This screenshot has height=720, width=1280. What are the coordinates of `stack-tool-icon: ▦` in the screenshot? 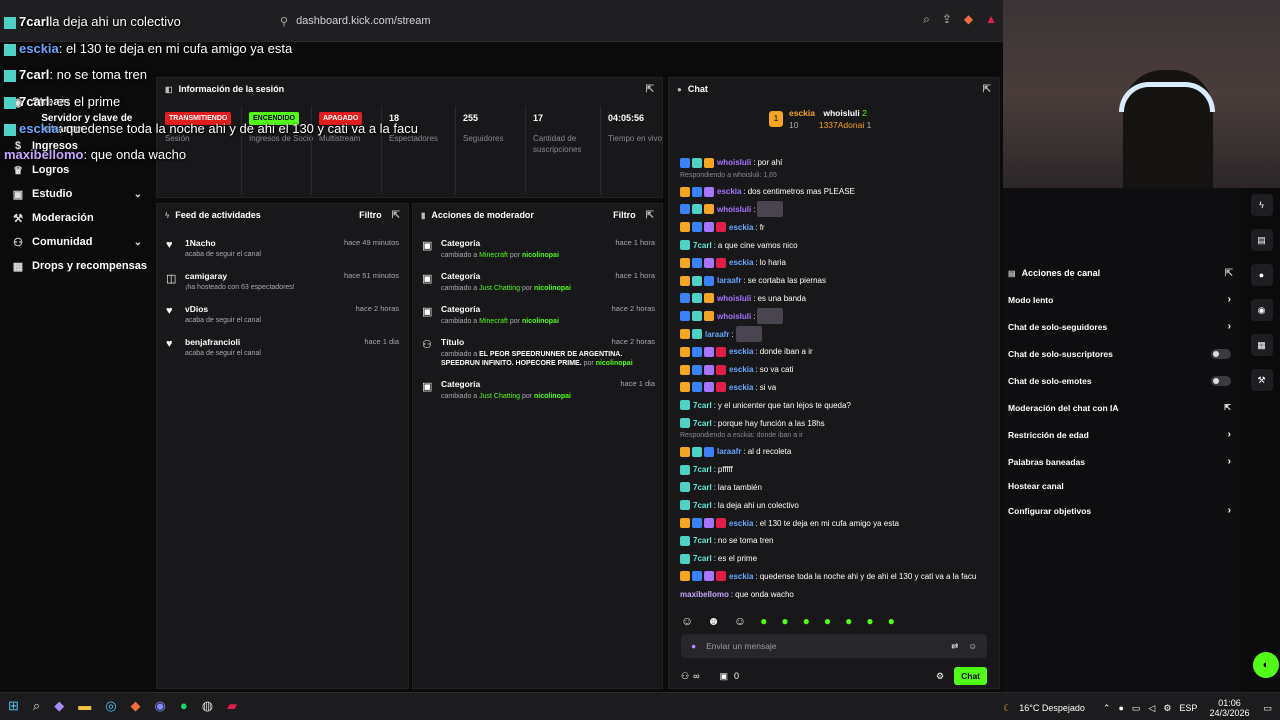 It's located at (1261, 345).